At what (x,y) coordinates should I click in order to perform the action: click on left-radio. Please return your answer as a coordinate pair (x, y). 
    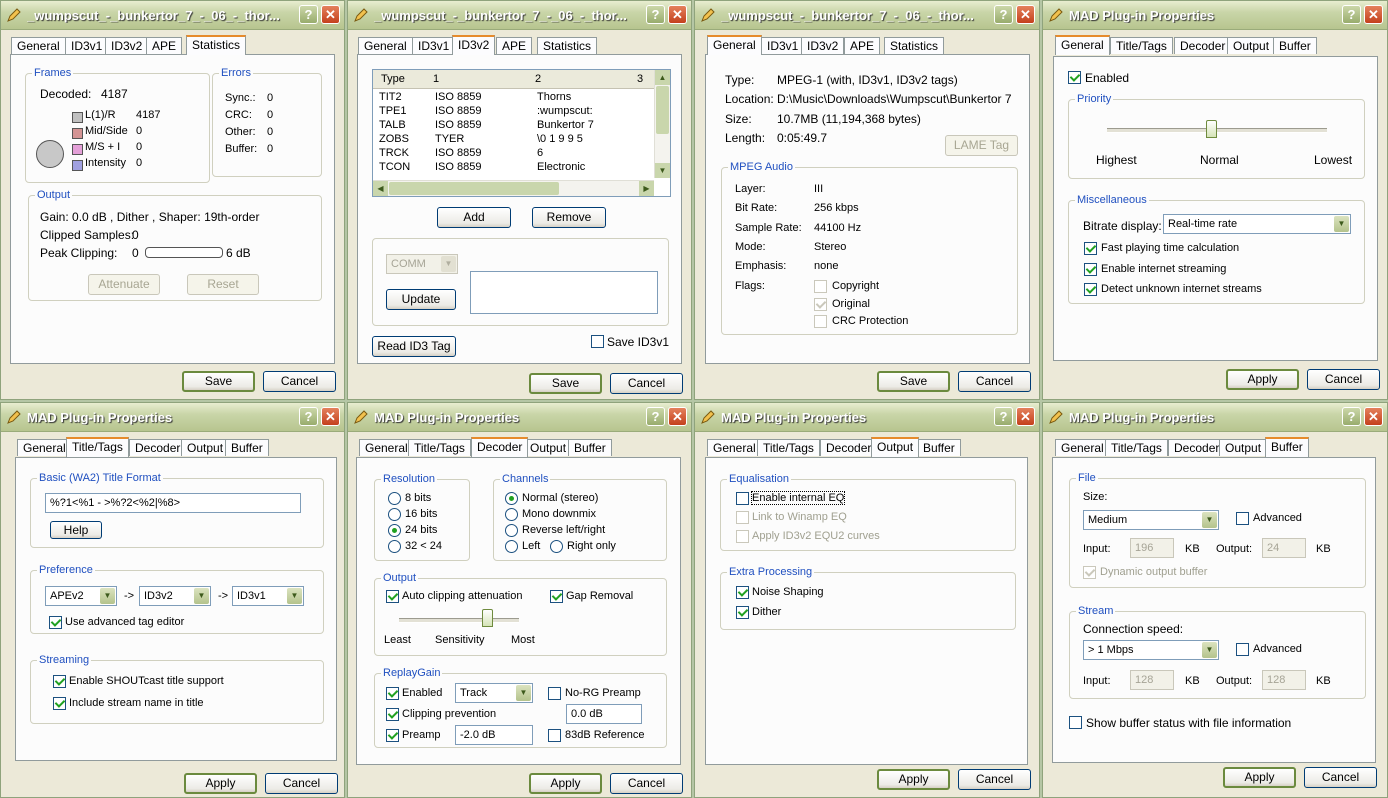
    Looking at the image, I should click on (511, 546).